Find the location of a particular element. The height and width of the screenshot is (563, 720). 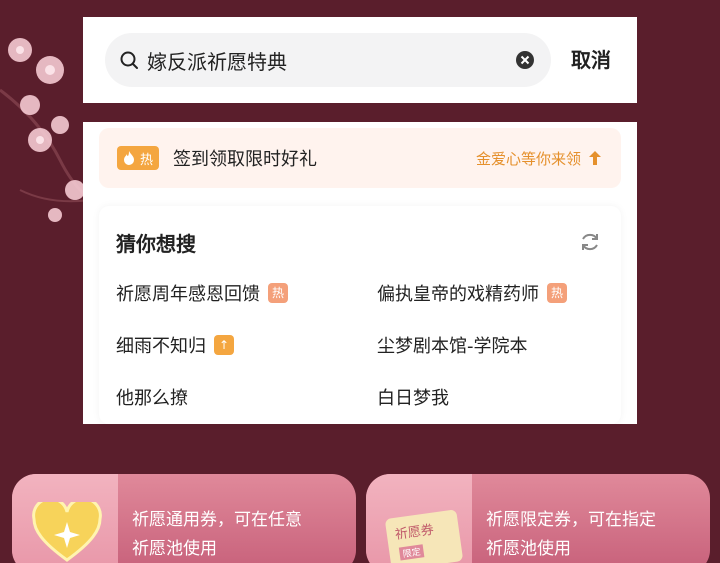

clear-icon is located at coordinates (525, 60).